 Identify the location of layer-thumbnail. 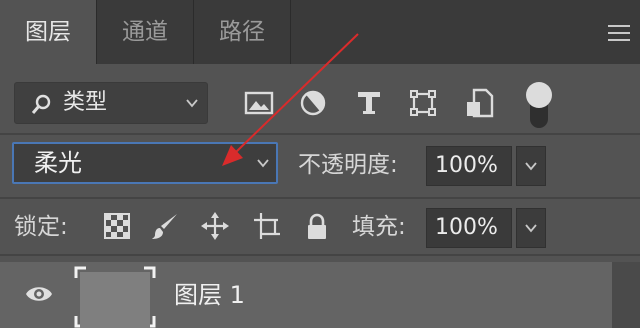
(115, 297).